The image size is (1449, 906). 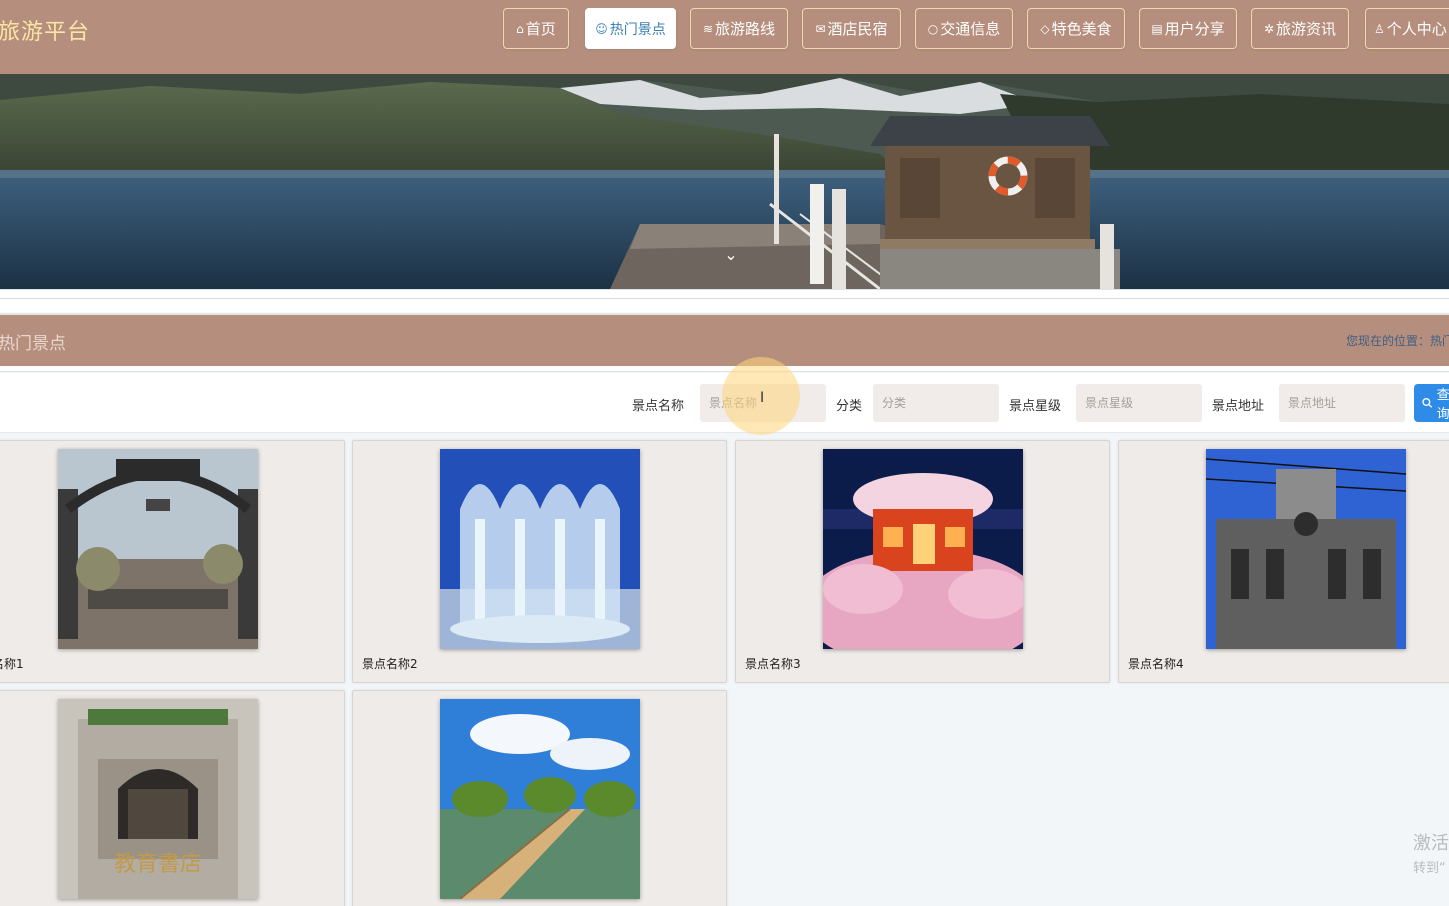 What do you see at coordinates (658, 406) in the screenshot?
I see `name-label: 景点名称` at bounding box center [658, 406].